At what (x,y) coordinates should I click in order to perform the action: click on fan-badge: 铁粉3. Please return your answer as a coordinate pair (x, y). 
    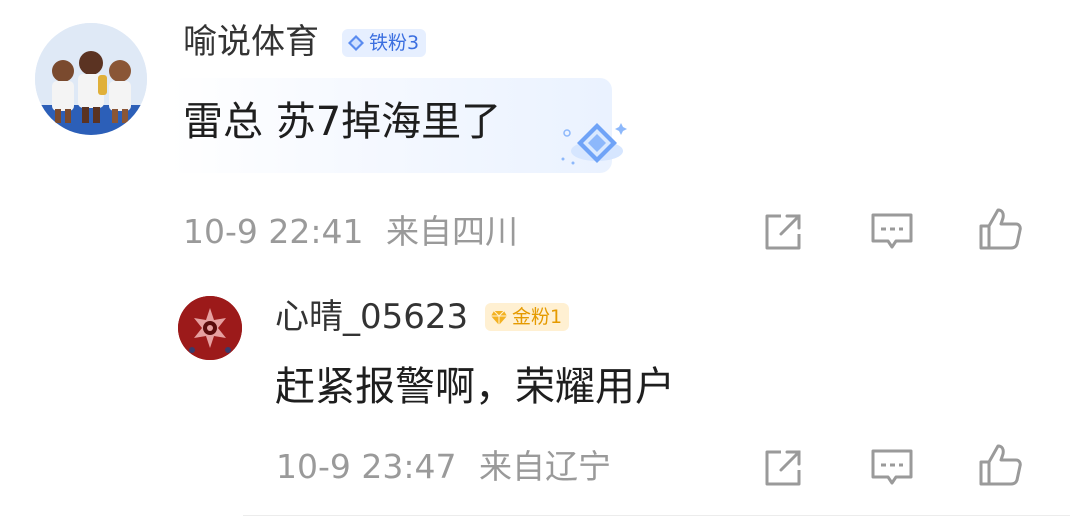
    Looking at the image, I should click on (384, 43).